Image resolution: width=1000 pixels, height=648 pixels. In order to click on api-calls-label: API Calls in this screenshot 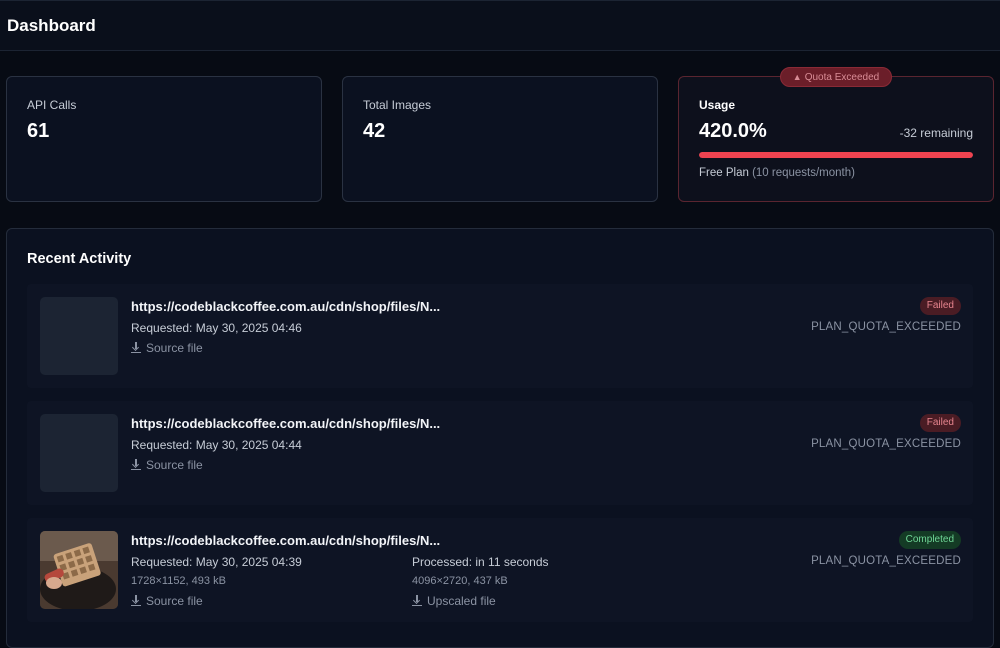, I will do `click(52, 105)`.